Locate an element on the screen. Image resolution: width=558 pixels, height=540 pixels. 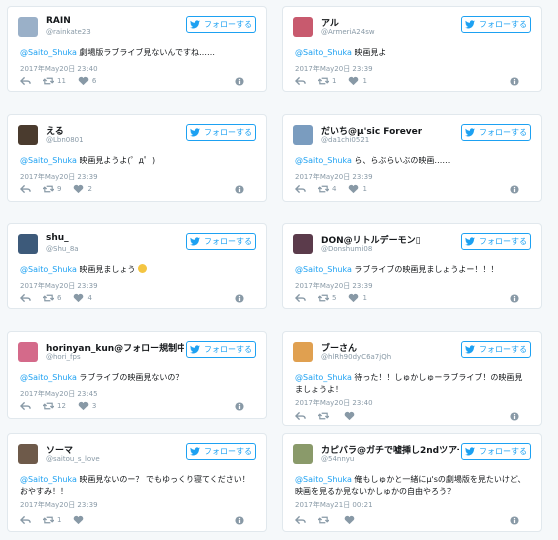
user-handle: @da1chi0521 is located at coordinates (345, 140).